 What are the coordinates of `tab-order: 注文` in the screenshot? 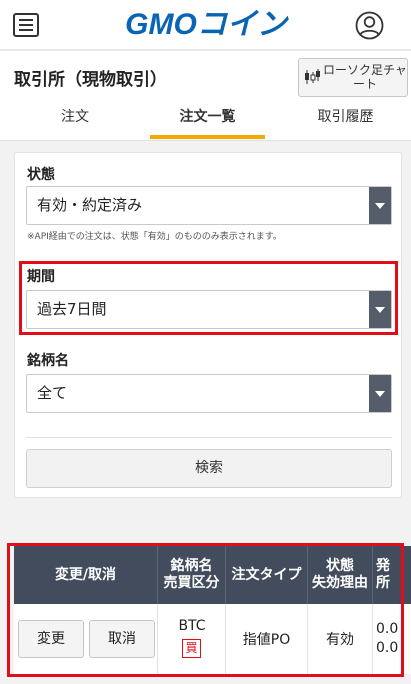 It's located at (75, 121).